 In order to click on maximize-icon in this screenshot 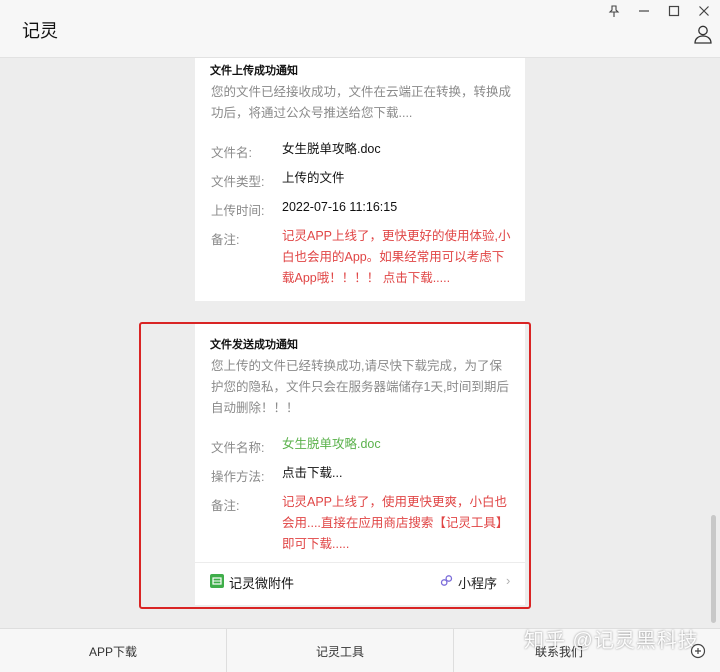, I will do `click(674, 11)`.